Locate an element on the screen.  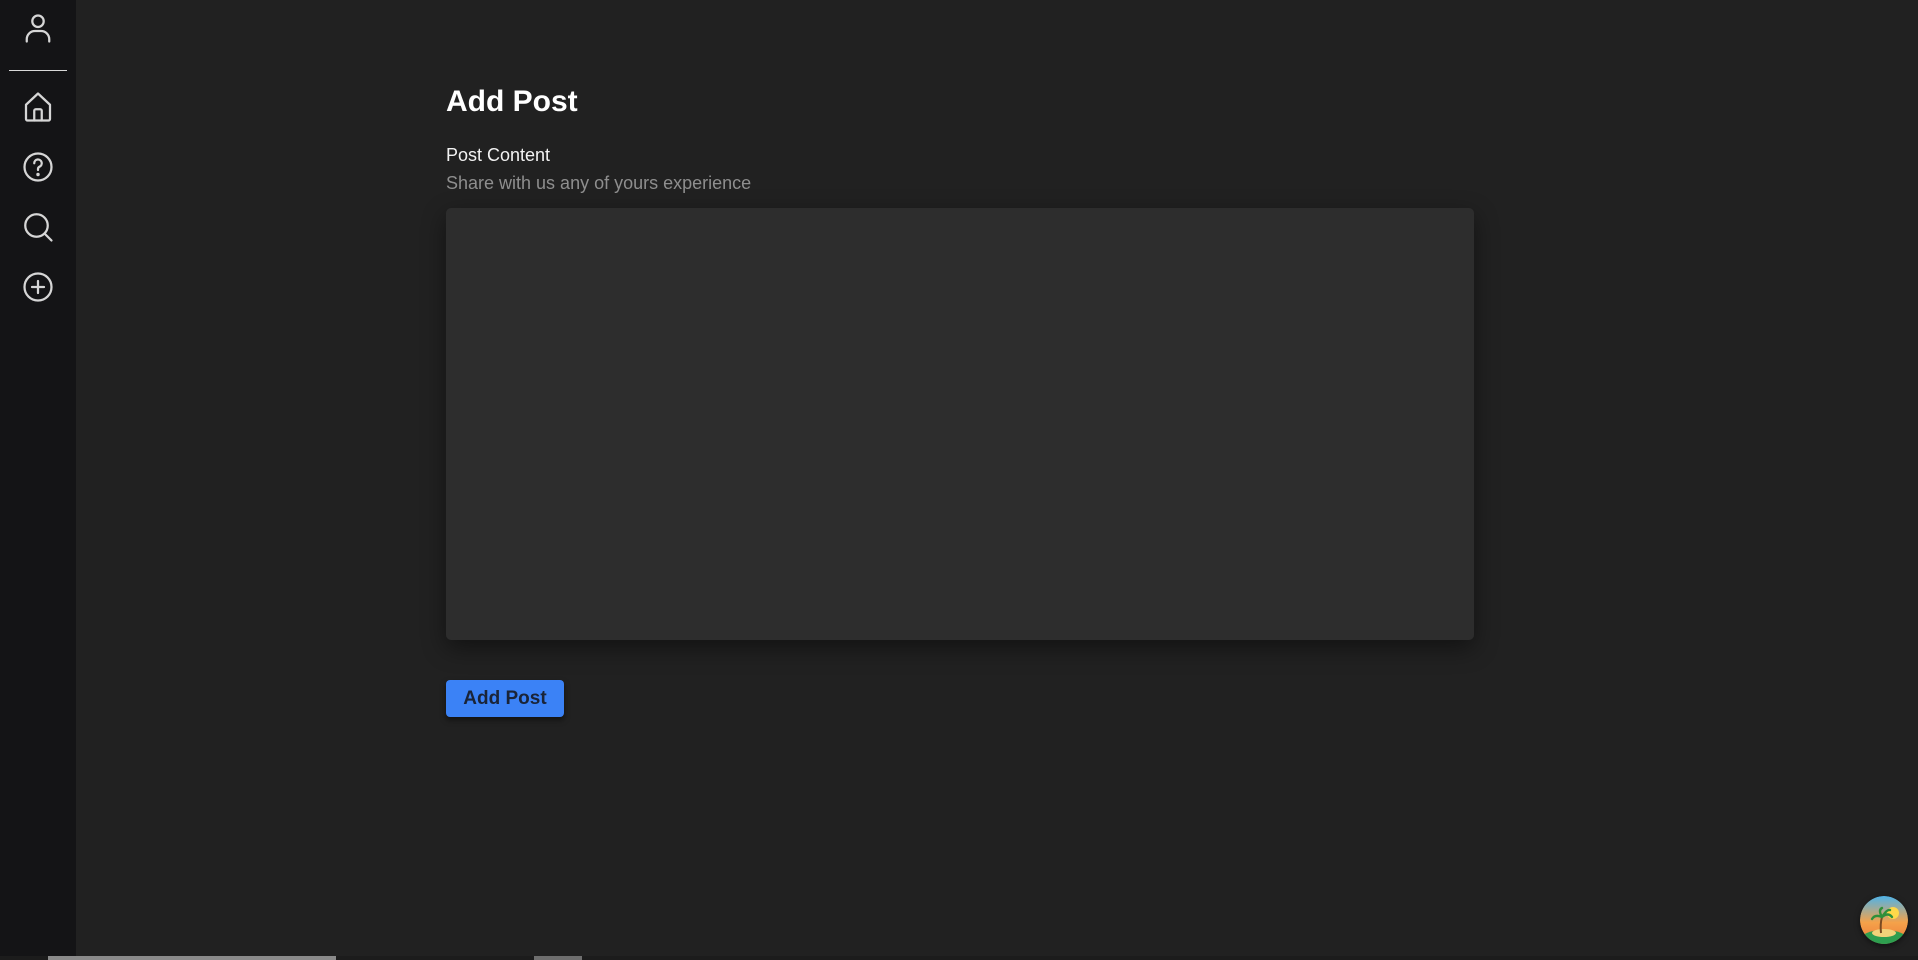
question-circle-icon is located at coordinates (38, 167).